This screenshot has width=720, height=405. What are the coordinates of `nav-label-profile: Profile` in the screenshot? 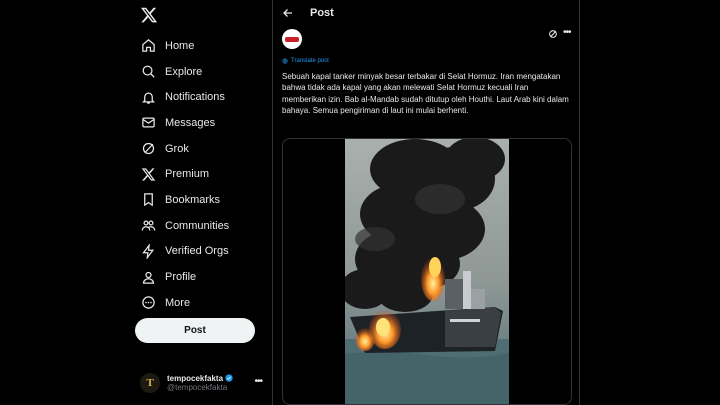 It's located at (181, 277).